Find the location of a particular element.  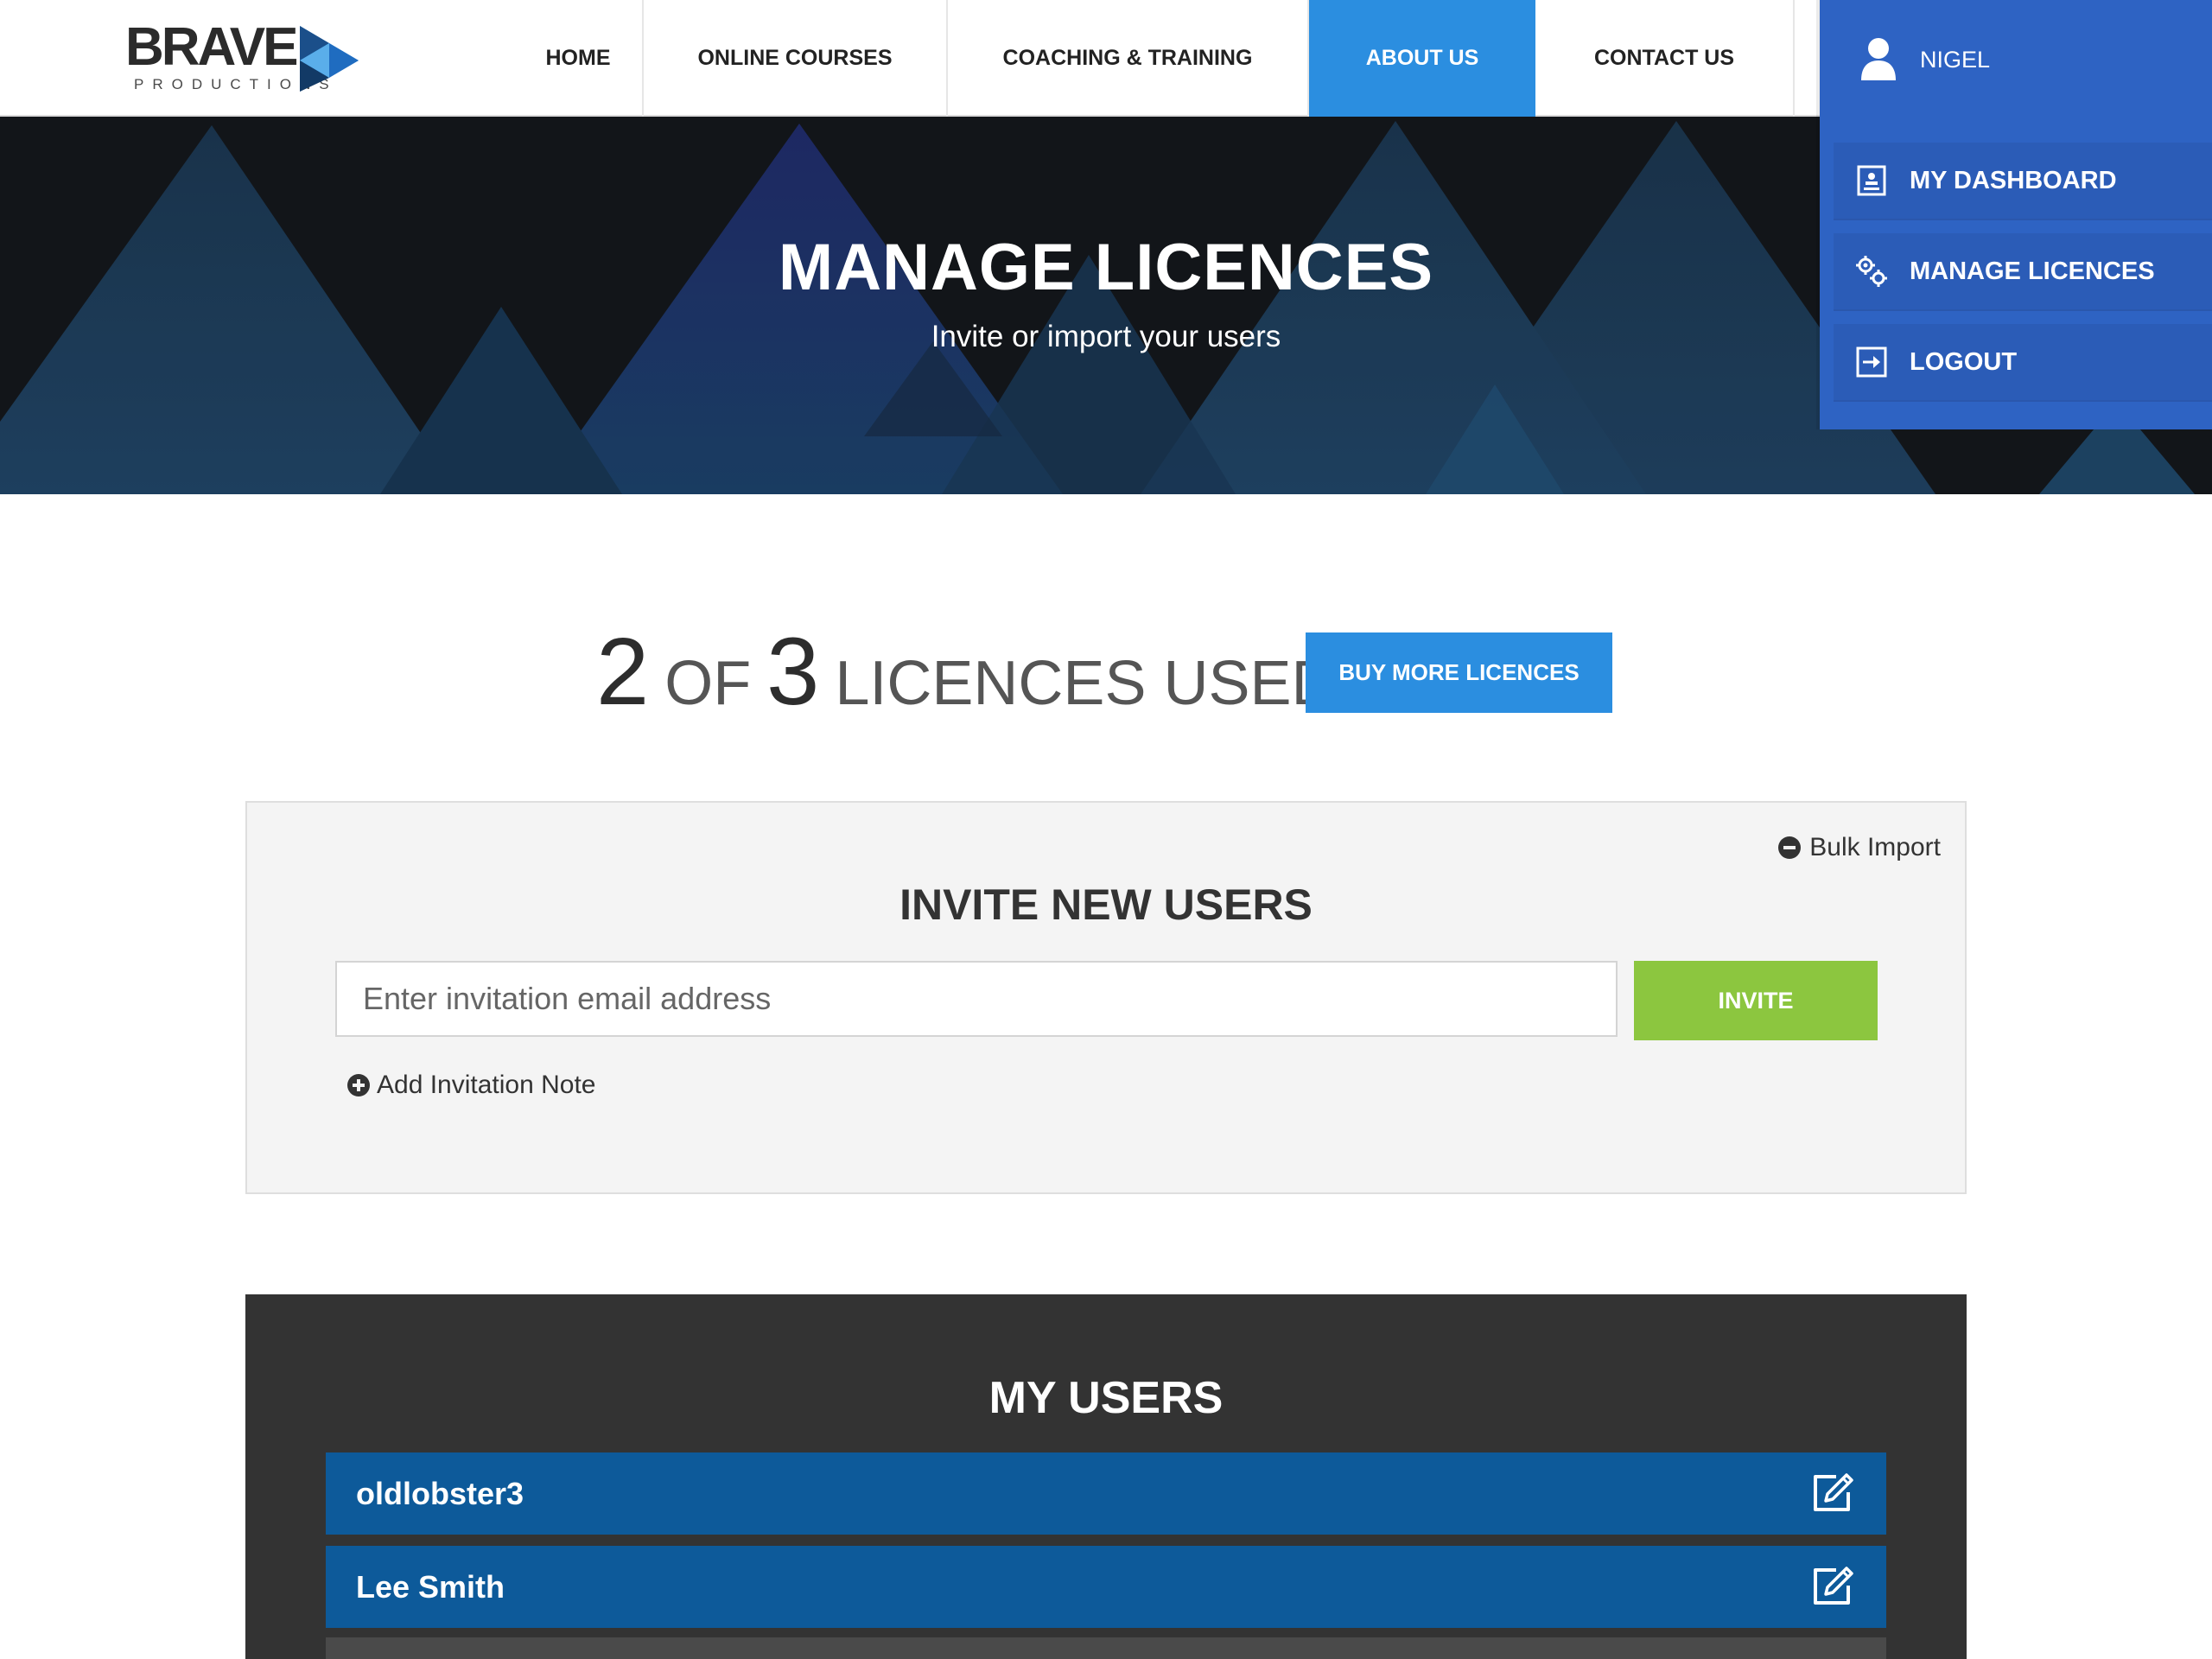

my-users-title: MY USERS is located at coordinates (1106, 1398).